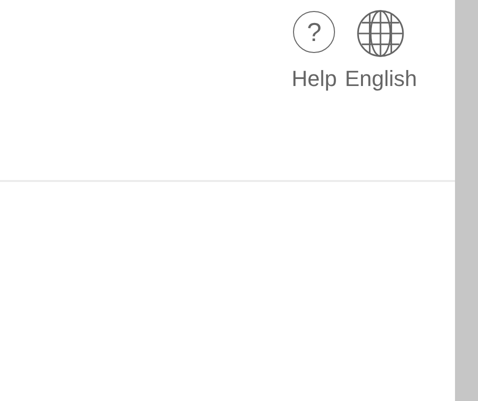  I want to click on globe-icon, so click(381, 33).